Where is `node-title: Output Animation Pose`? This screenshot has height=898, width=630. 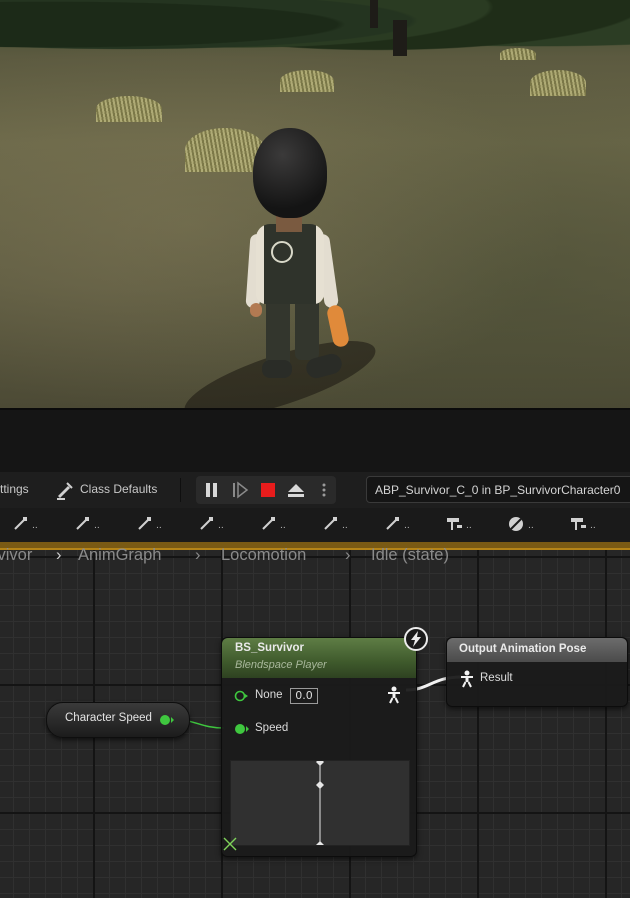
node-title: Output Animation Pose is located at coordinates (523, 649).